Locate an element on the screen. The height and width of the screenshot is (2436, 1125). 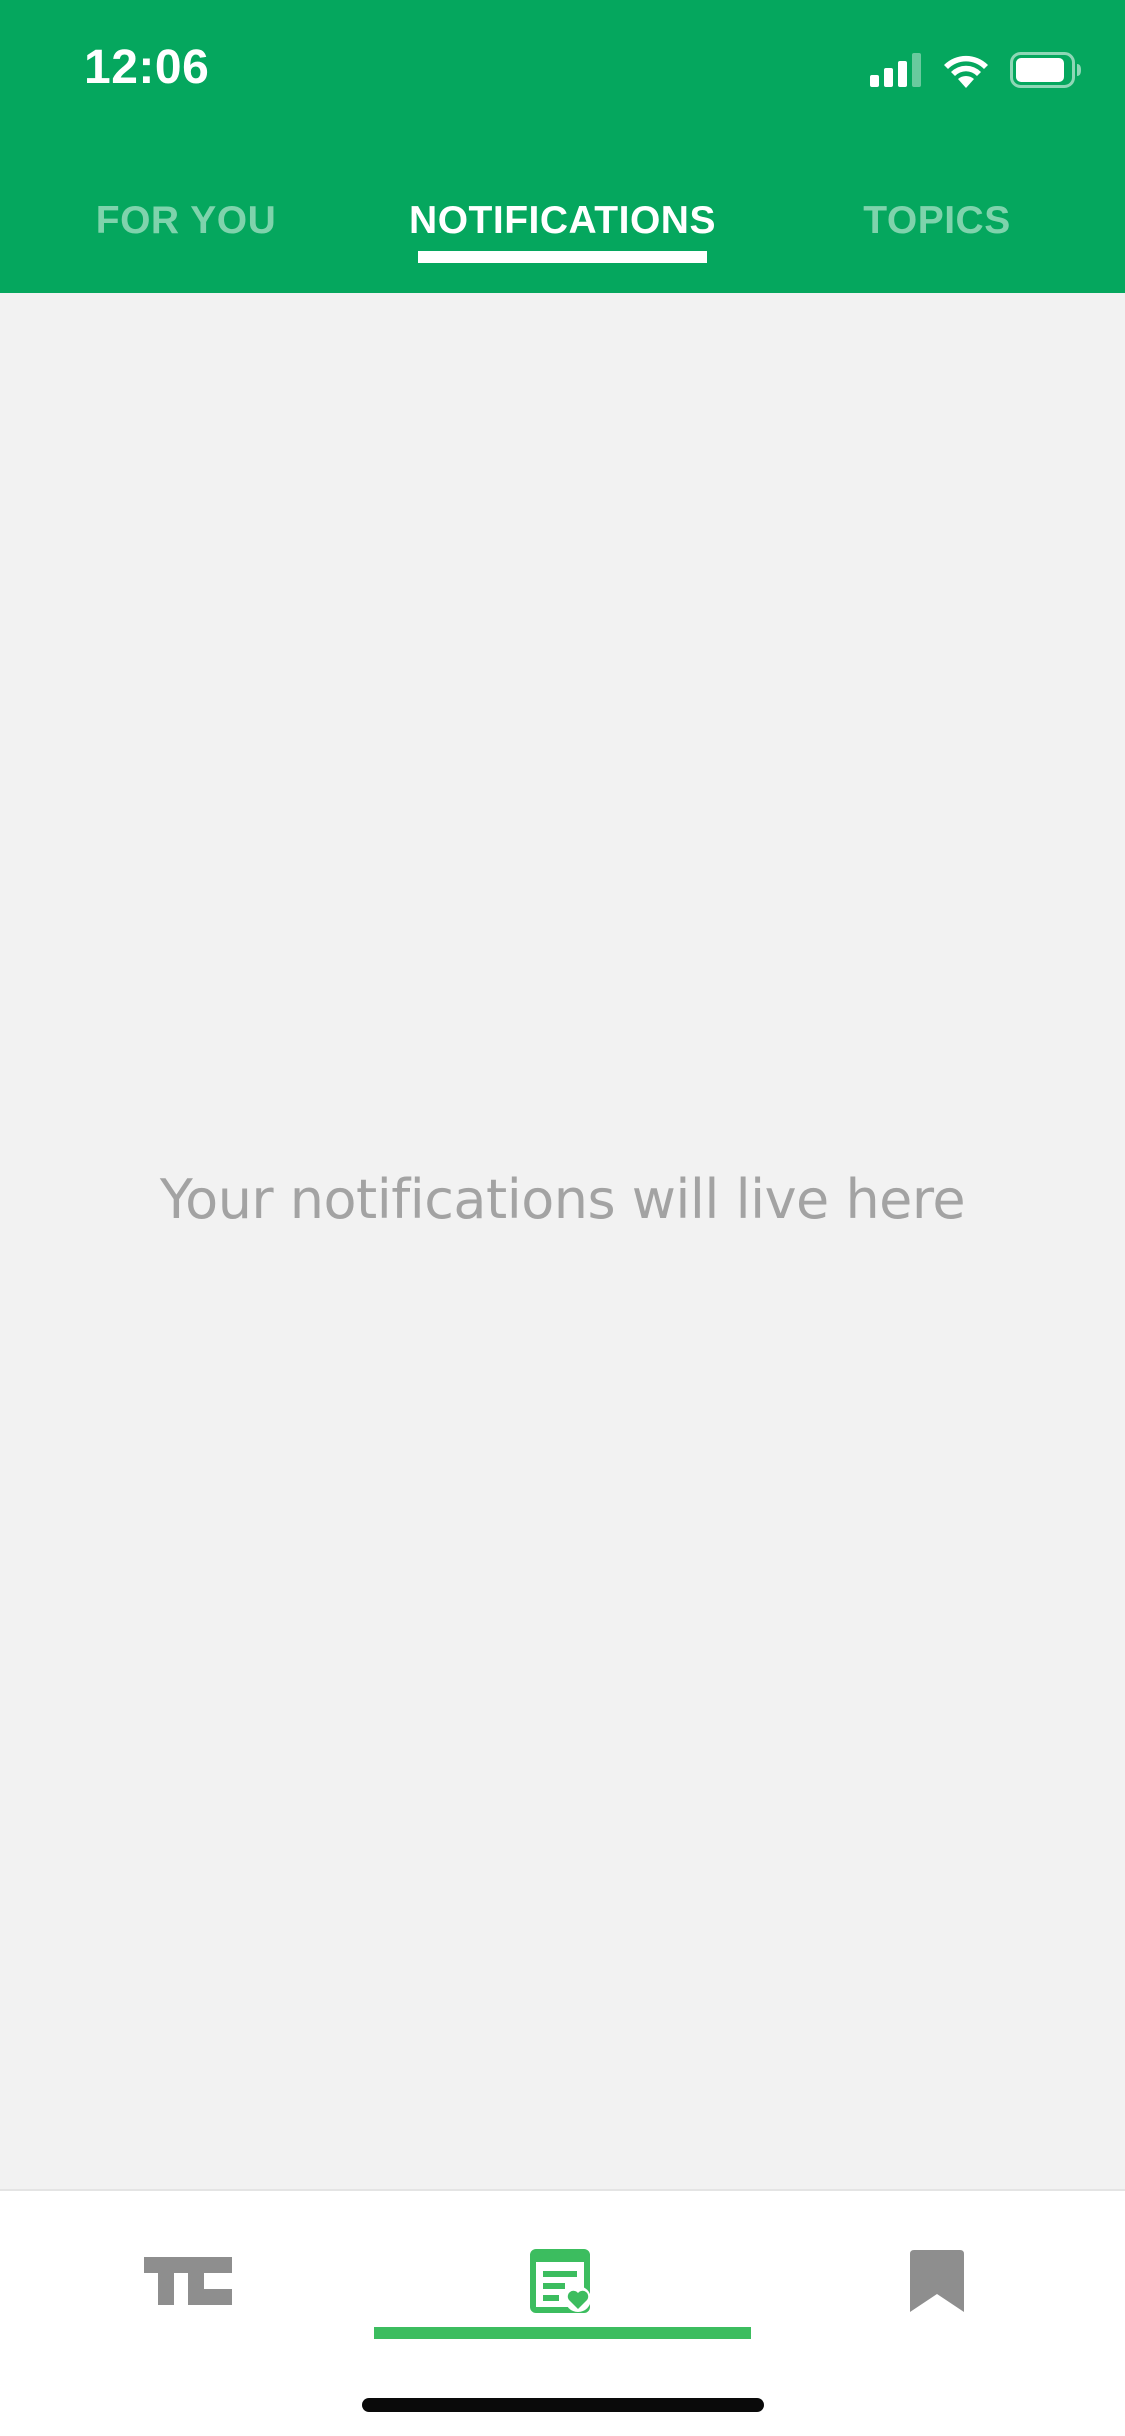
techcrunch-logo-icon is located at coordinates (188, 2281).